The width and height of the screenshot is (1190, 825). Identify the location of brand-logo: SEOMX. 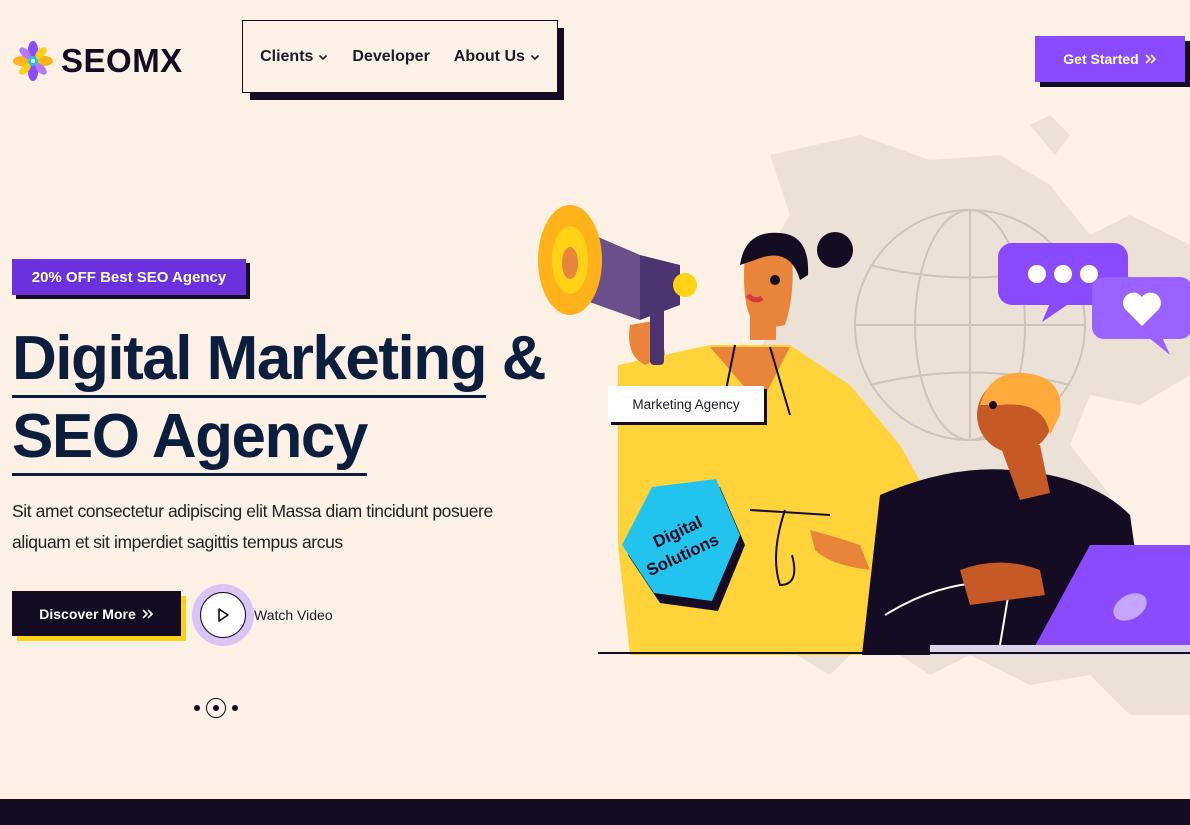
(98, 61).